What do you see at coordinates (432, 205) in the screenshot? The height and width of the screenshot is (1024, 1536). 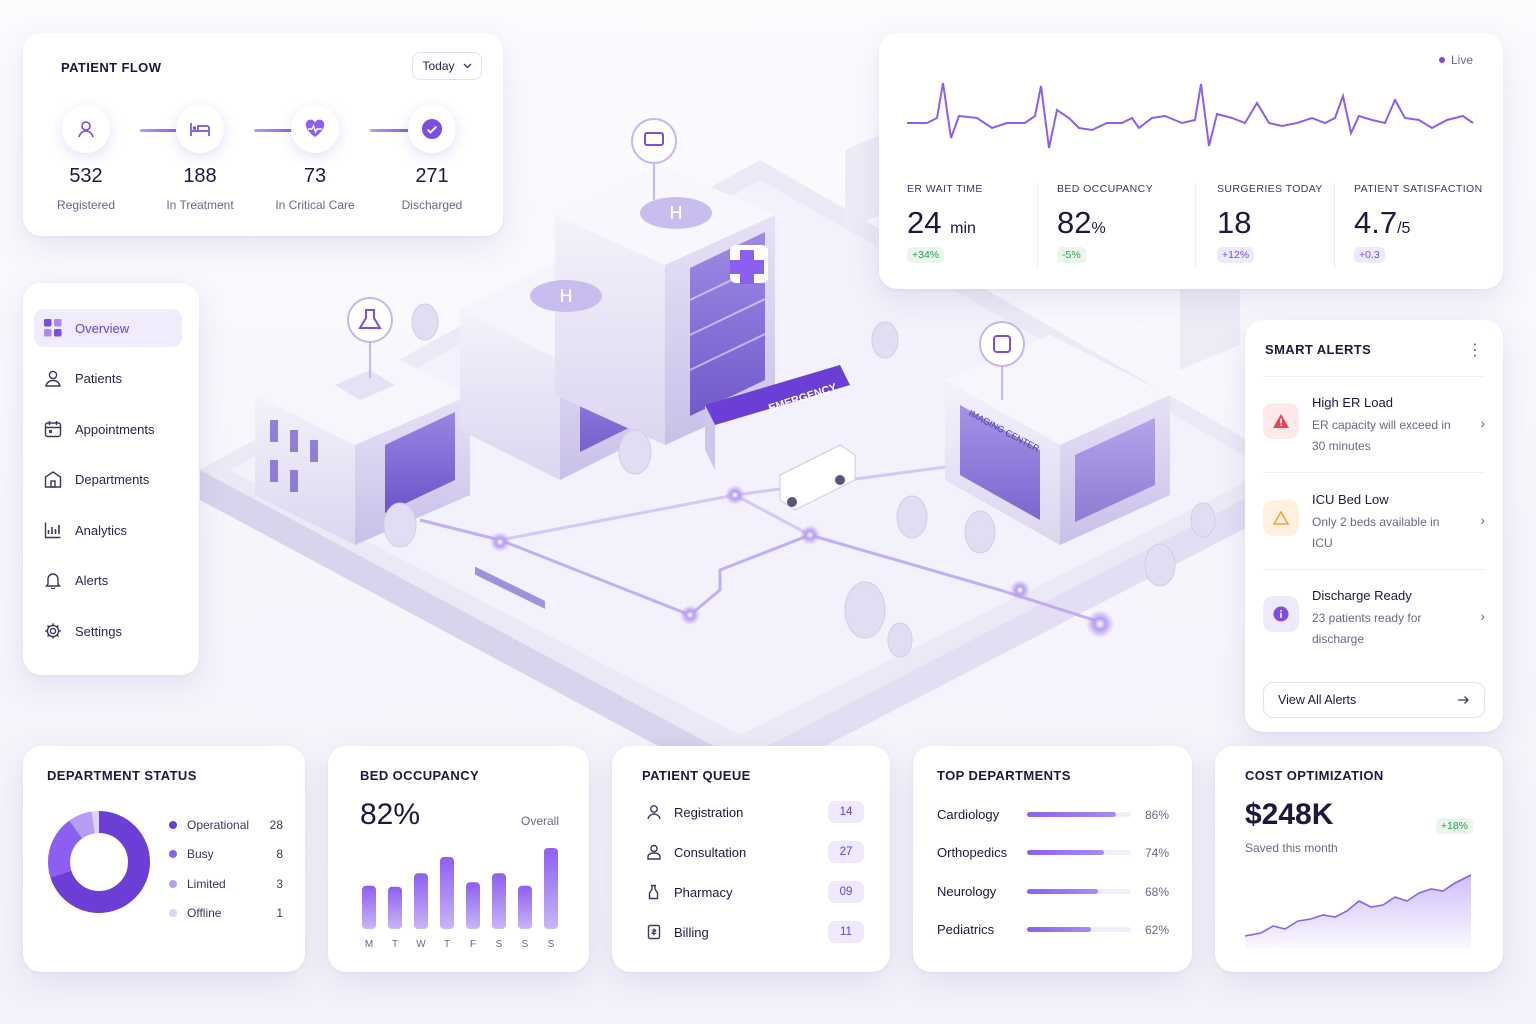 I see `flow-label: Discharged` at bounding box center [432, 205].